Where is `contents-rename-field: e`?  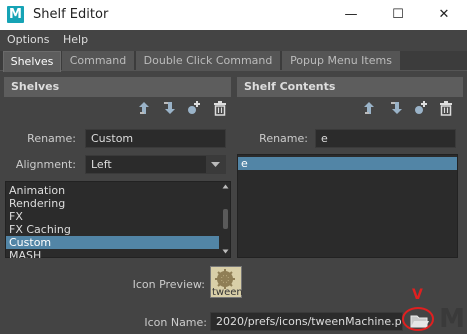
contents-rename-field: e is located at coordinates (385, 138).